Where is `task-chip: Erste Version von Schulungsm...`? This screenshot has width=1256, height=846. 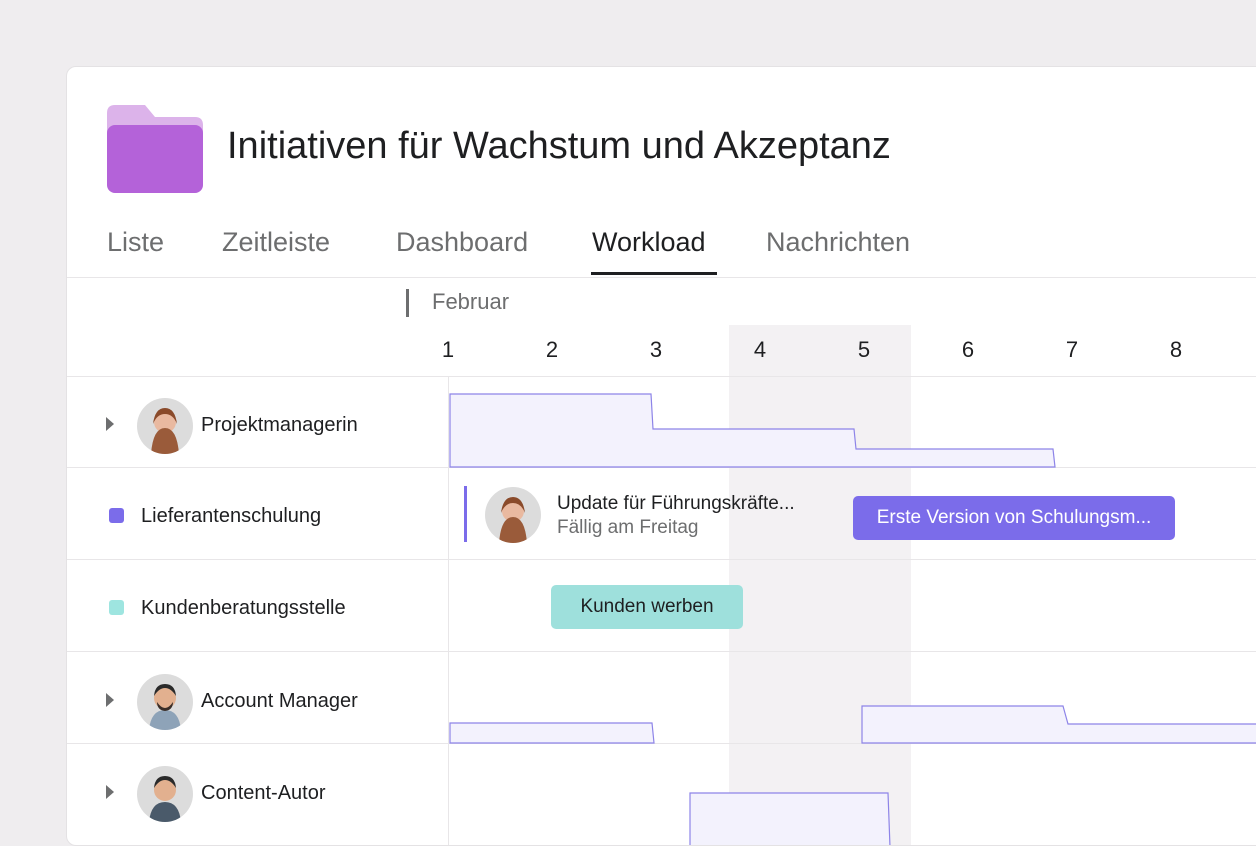
task-chip: Erste Version von Schulungsm... is located at coordinates (1014, 518).